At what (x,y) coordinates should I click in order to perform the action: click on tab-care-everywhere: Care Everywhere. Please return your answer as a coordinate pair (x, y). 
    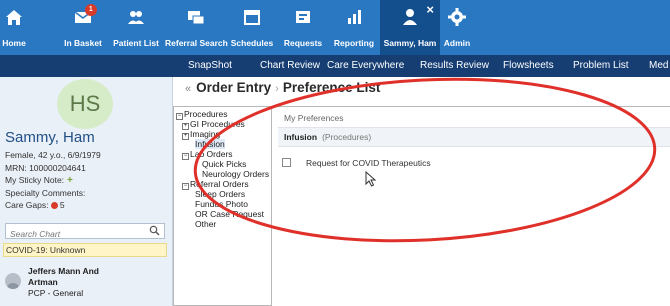
    Looking at the image, I should click on (365, 66).